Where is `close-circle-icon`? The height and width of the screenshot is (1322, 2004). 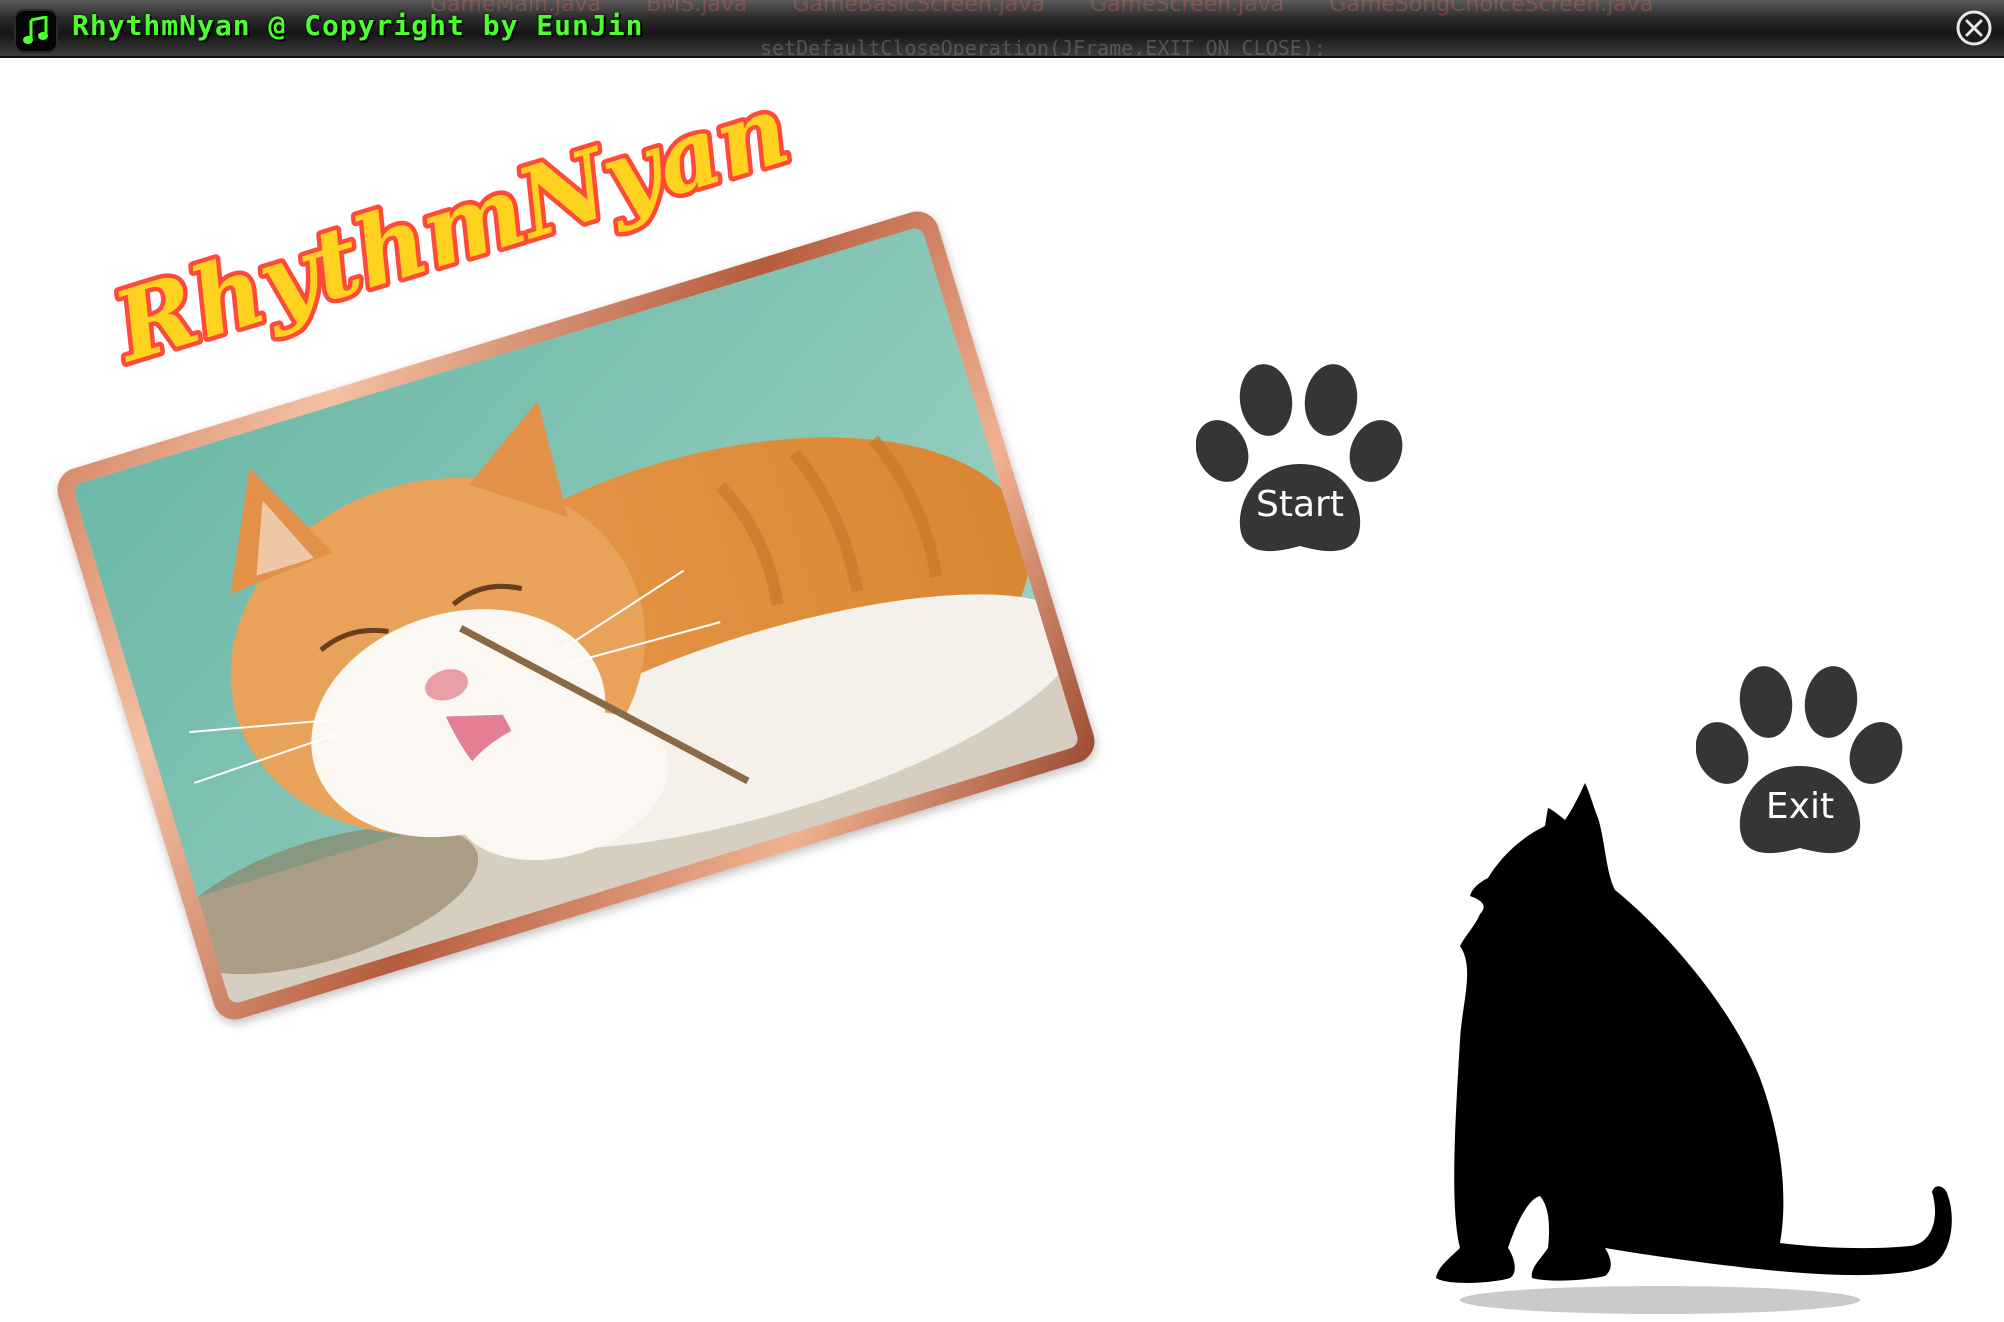
close-circle-icon is located at coordinates (1974, 28).